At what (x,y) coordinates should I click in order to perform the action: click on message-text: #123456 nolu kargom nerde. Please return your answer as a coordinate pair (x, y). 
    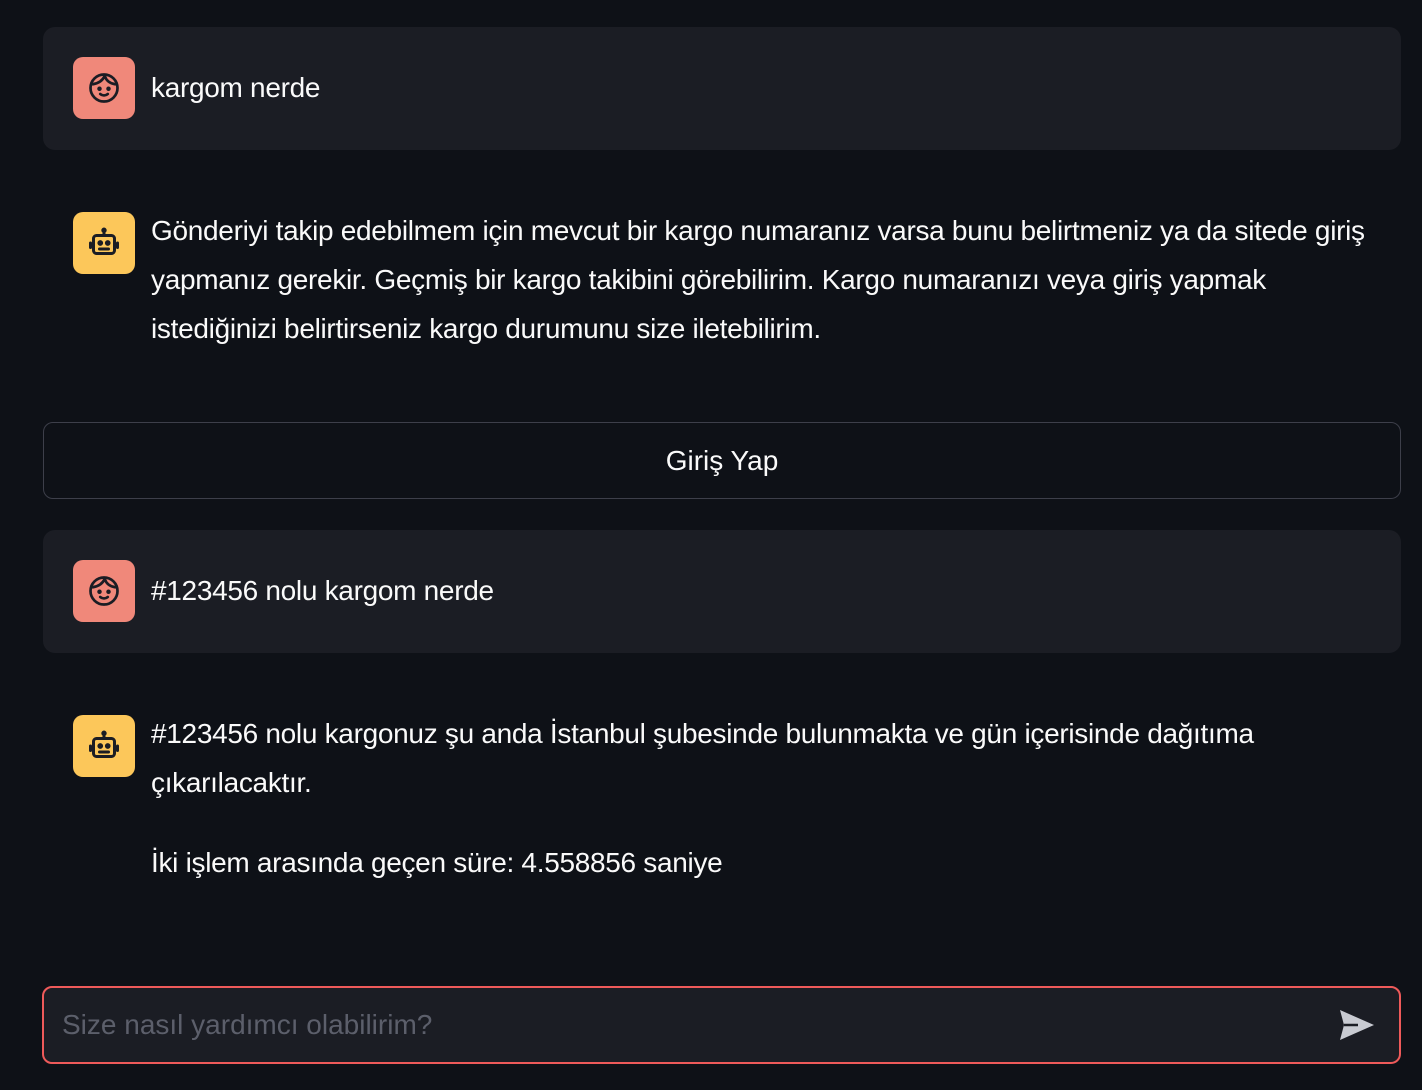
    Looking at the image, I should click on (322, 590).